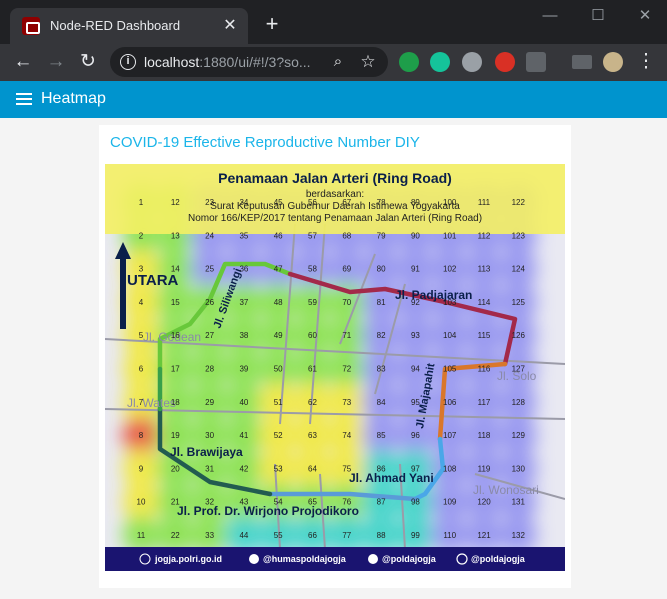 This screenshot has height=599, width=667. Describe the element at coordinates (346, 535) in the screenshot. I see `grid-cell-number: 77` at that location.